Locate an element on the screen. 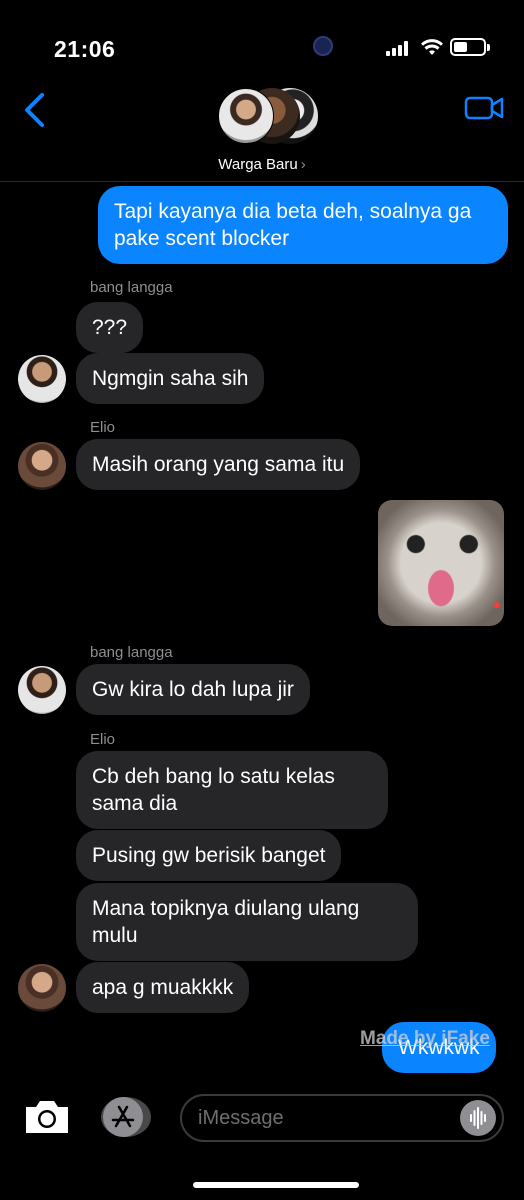 This screenshot has width=524, height=1200. member-avatar is located at coordinates (246, 116).